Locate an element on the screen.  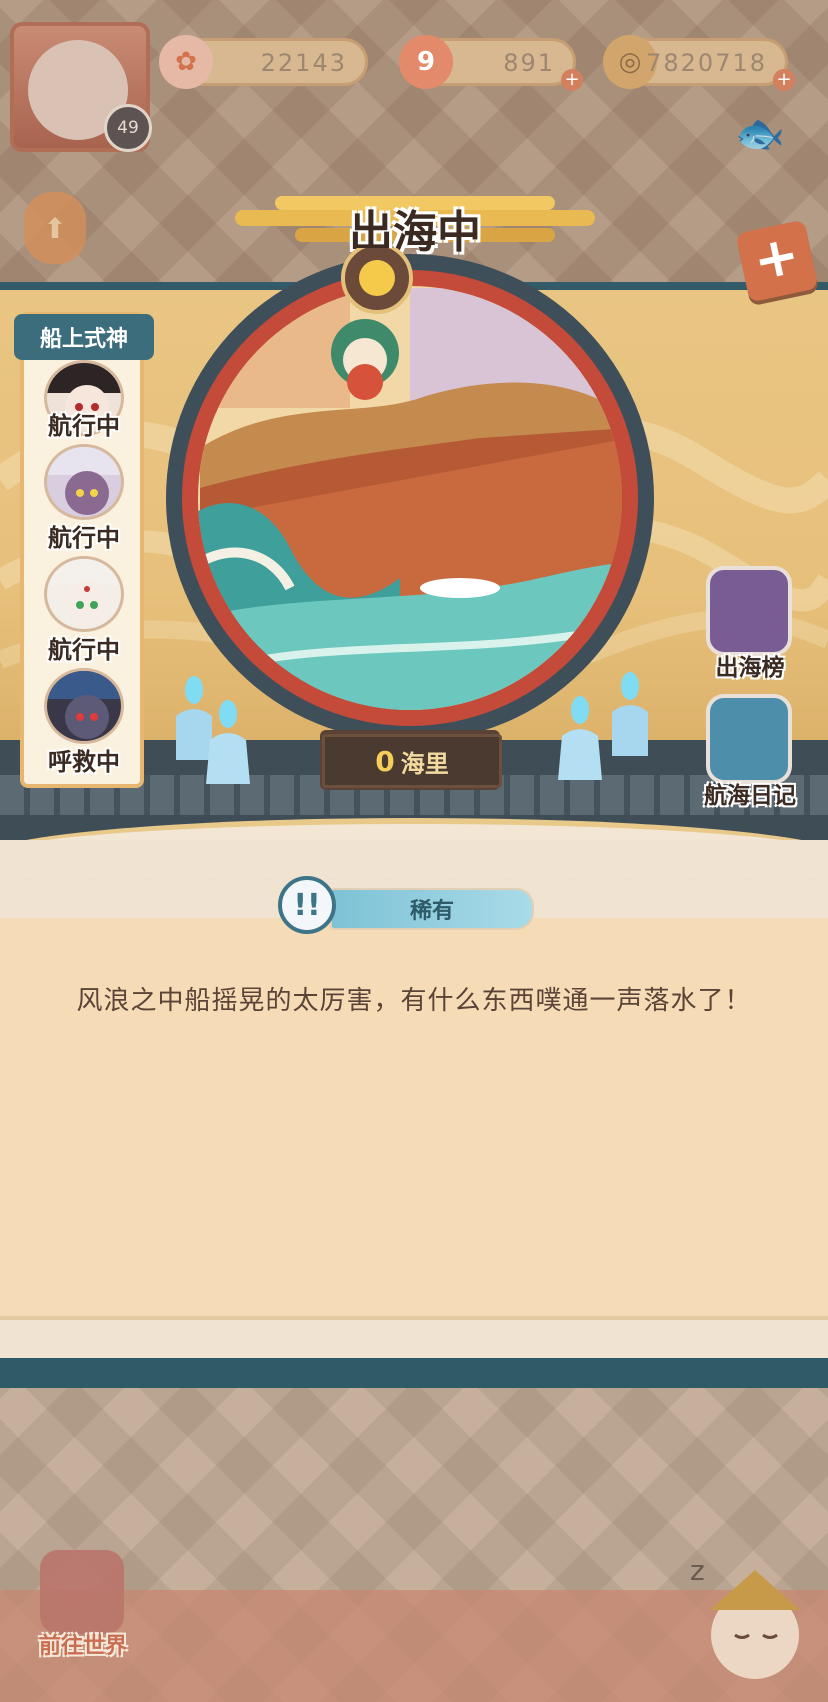
resource-1-value: 22143 is located at coordinates (303, 63).